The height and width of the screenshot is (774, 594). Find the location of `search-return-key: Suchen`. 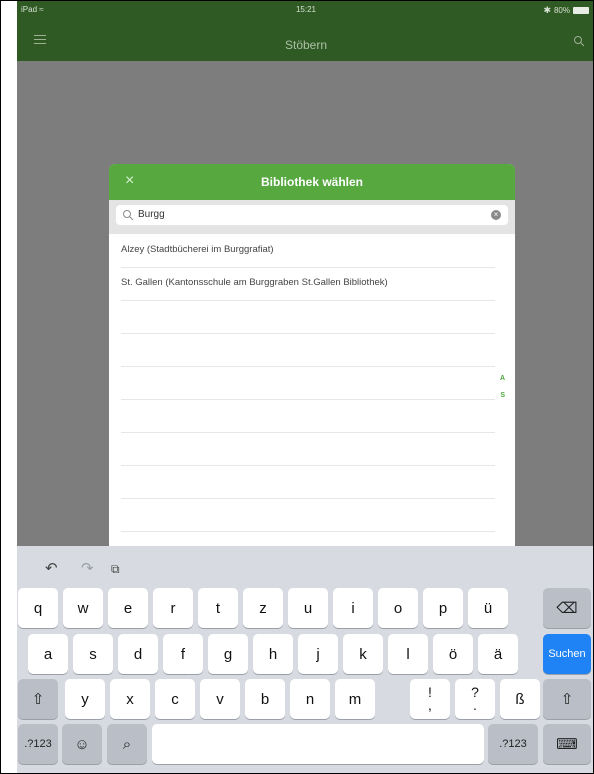

search-return-key: Suchen is located at coordinates (567, 654).